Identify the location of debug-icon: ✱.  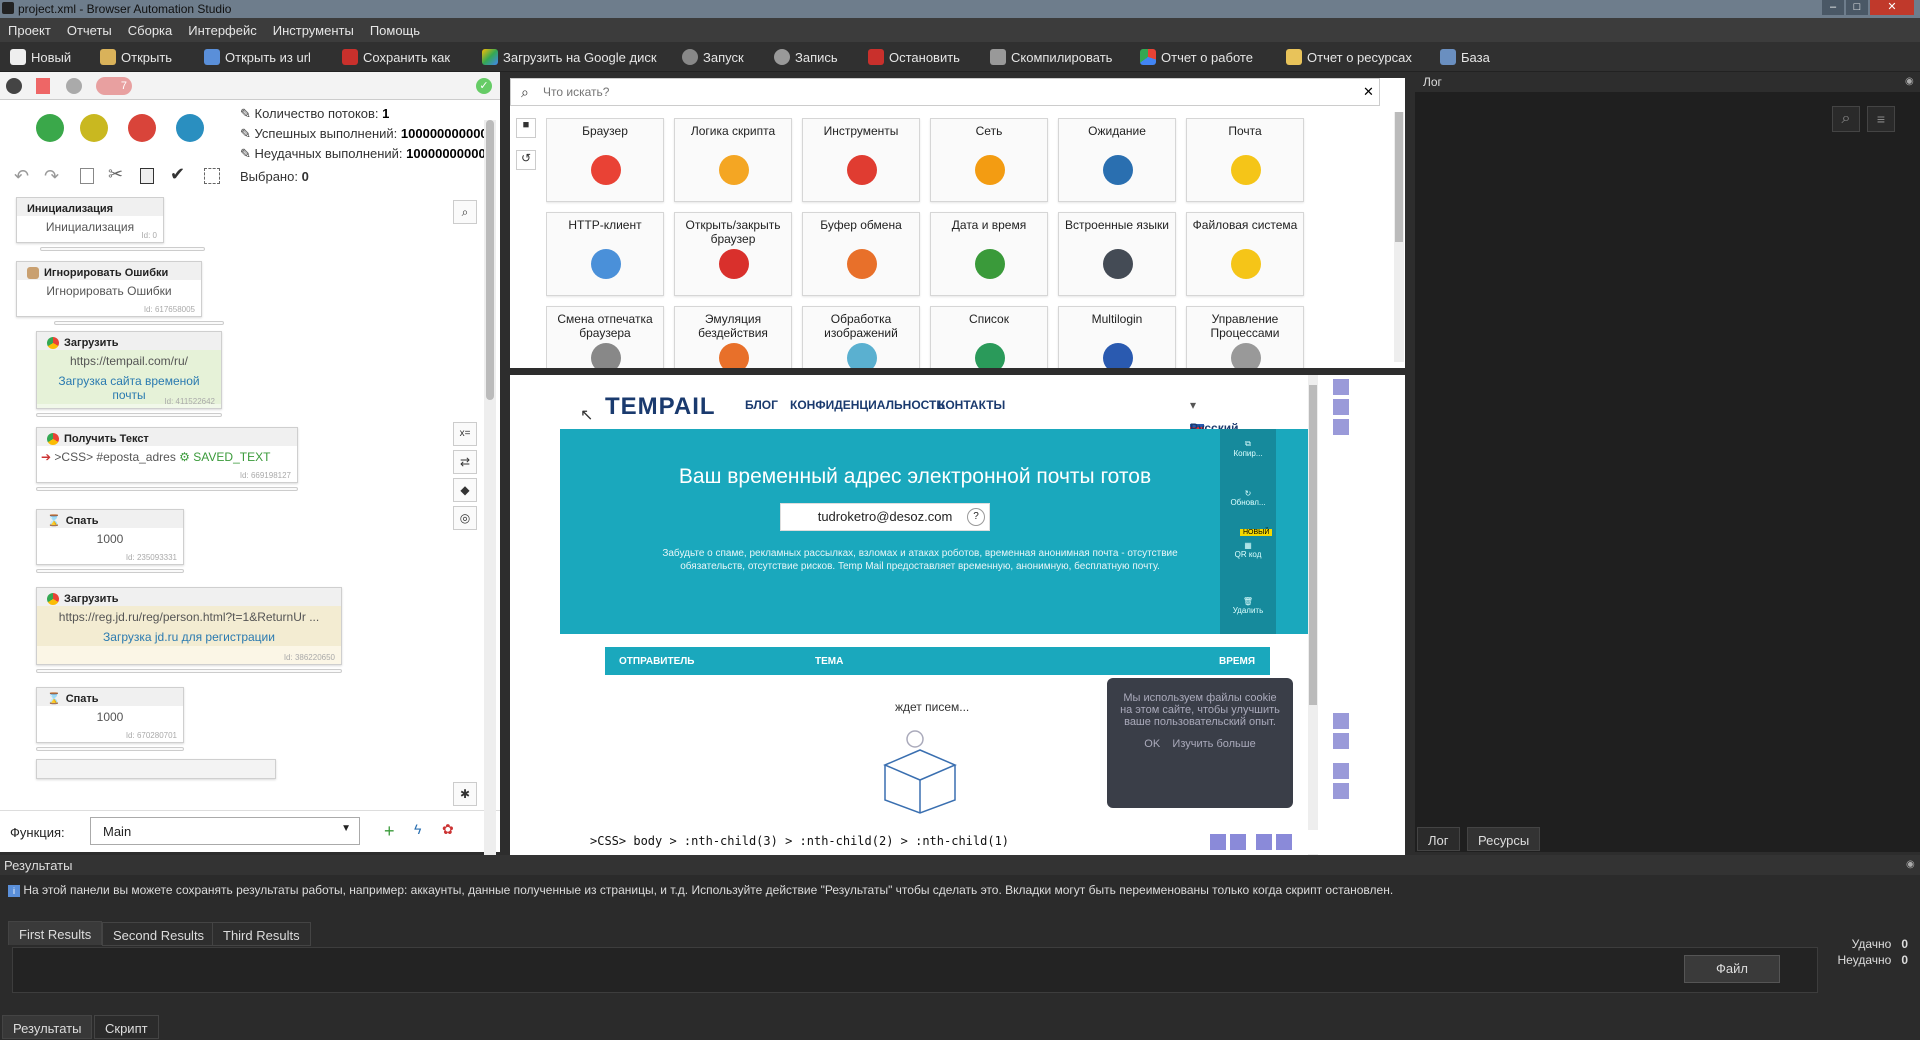
(465, 794).